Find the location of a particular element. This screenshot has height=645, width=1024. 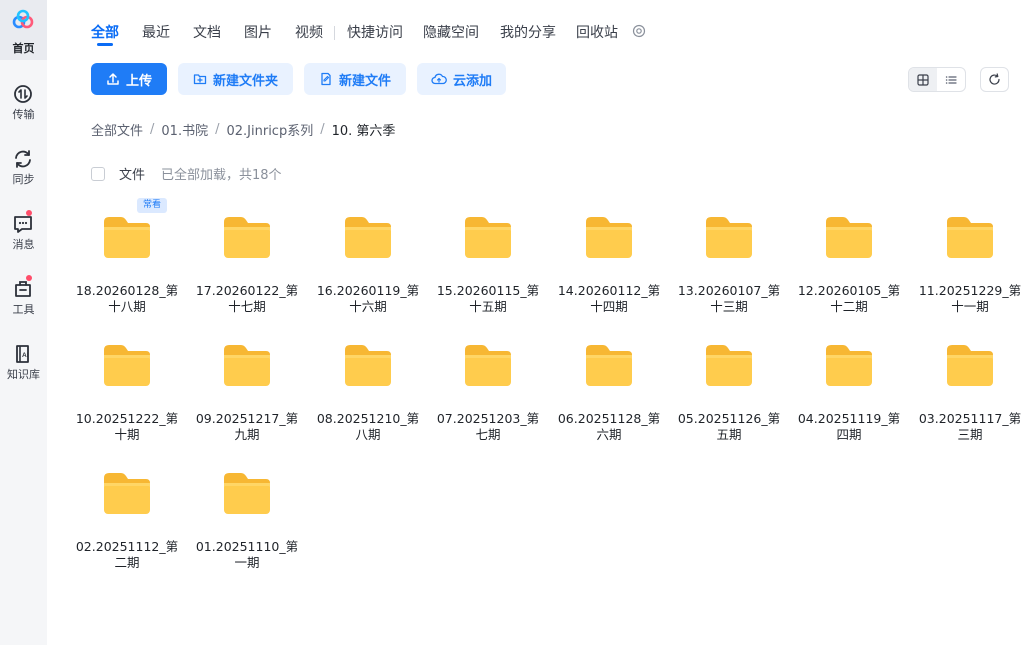

folder-item: 05.20251126_第五期 is located at coordinates (729, 390).